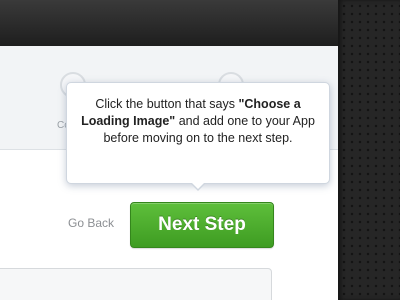 Image resolution: width=400 pixels, height=300 pixels. Describe the element at coordinates (202, 225) in the screenshot. I see `next-step-button: Next Step` at that location.